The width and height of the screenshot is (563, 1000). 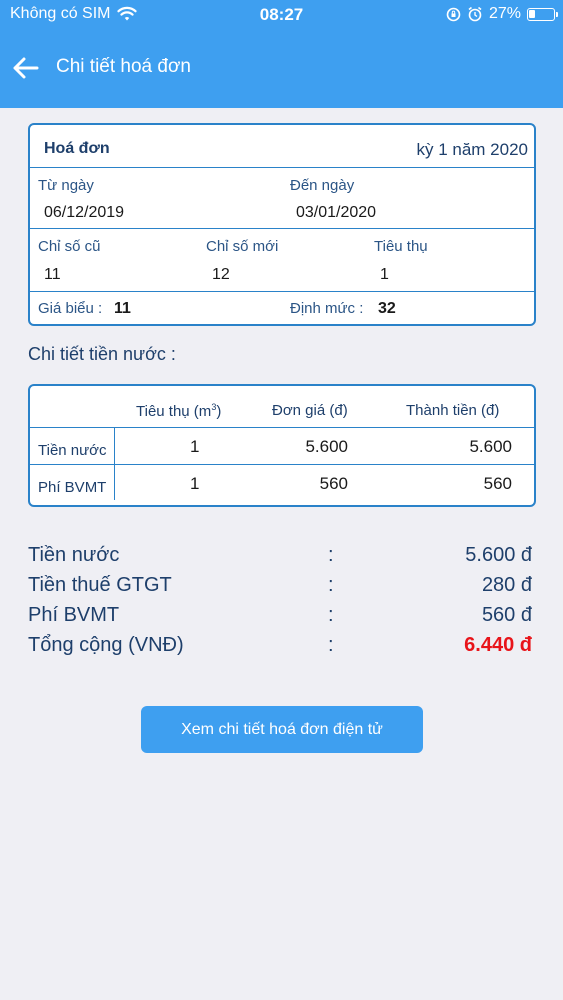 I want to click on index-row: Chỉ số cũ 11 Chỉ số mới 12 Tiêu thụ 1, so click(x=282, y=260).